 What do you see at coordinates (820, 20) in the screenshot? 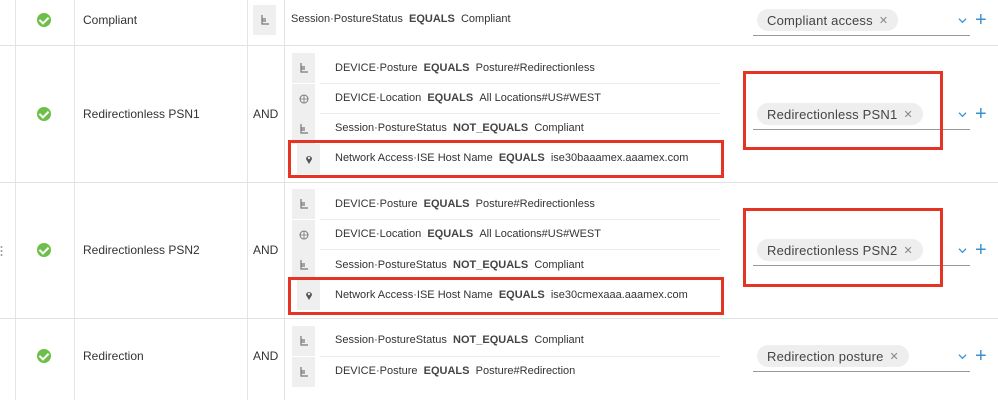
I see `result-chip-label: Compliant access` at bounding box center [820, 20].